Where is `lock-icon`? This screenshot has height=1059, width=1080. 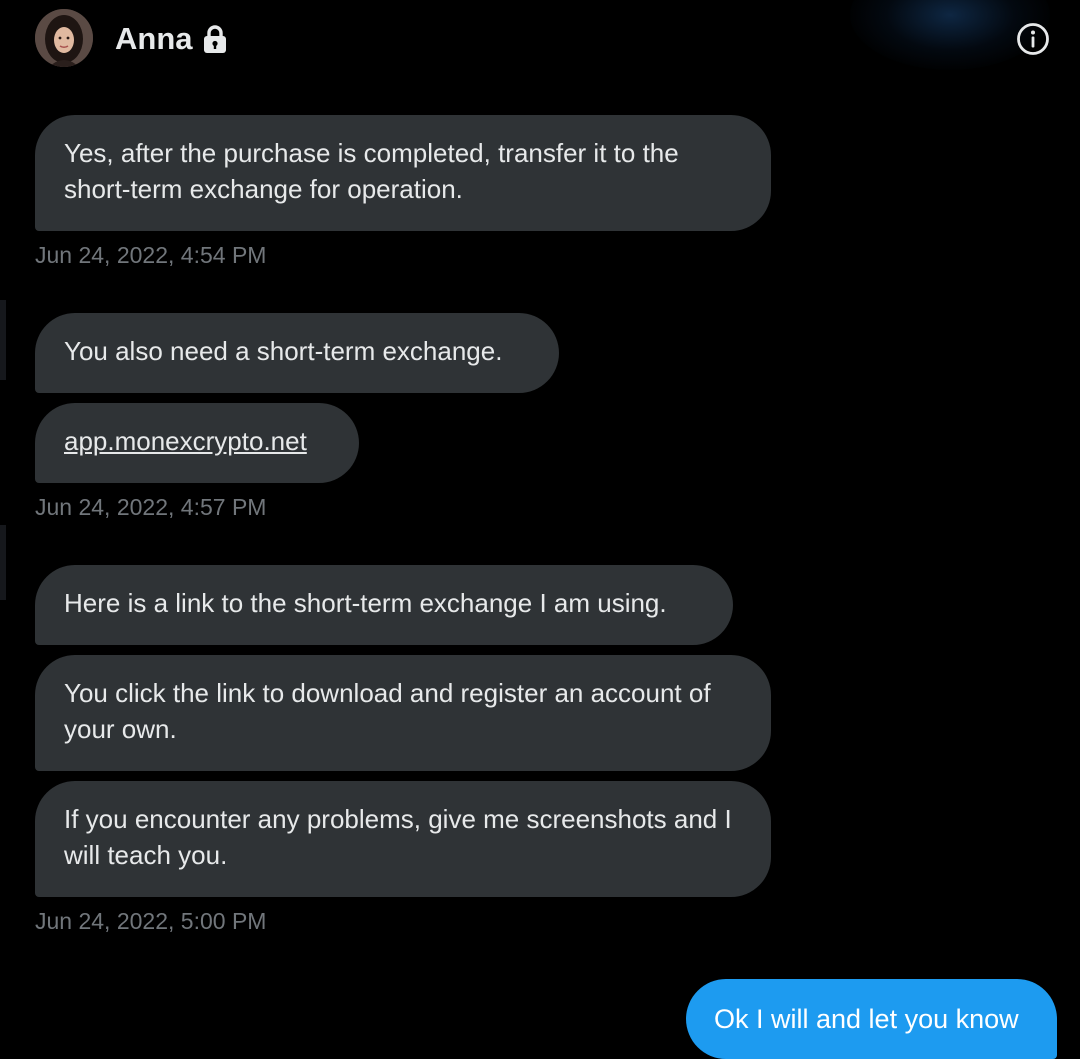 lock-icon is located at coordinates (215, 39).